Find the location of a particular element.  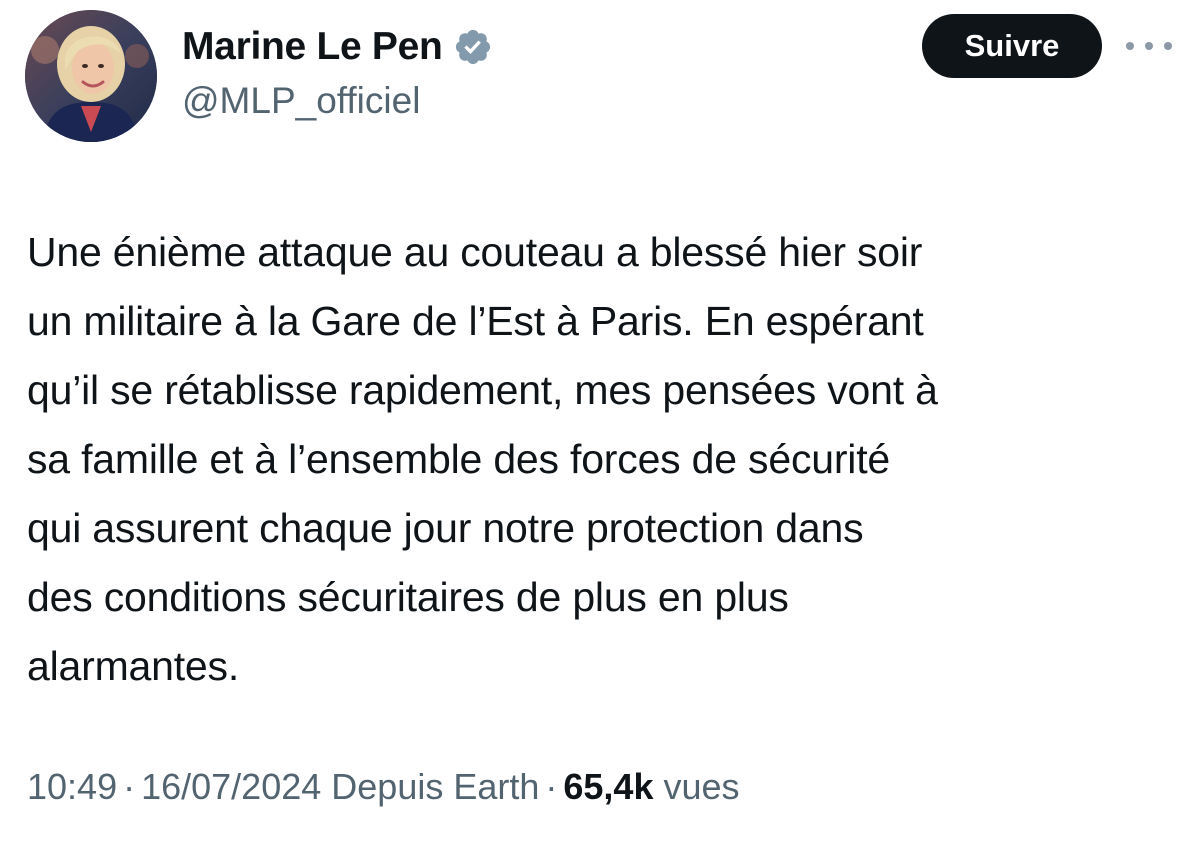

more-horizontal-icon is located at coordinates (1149, 46).